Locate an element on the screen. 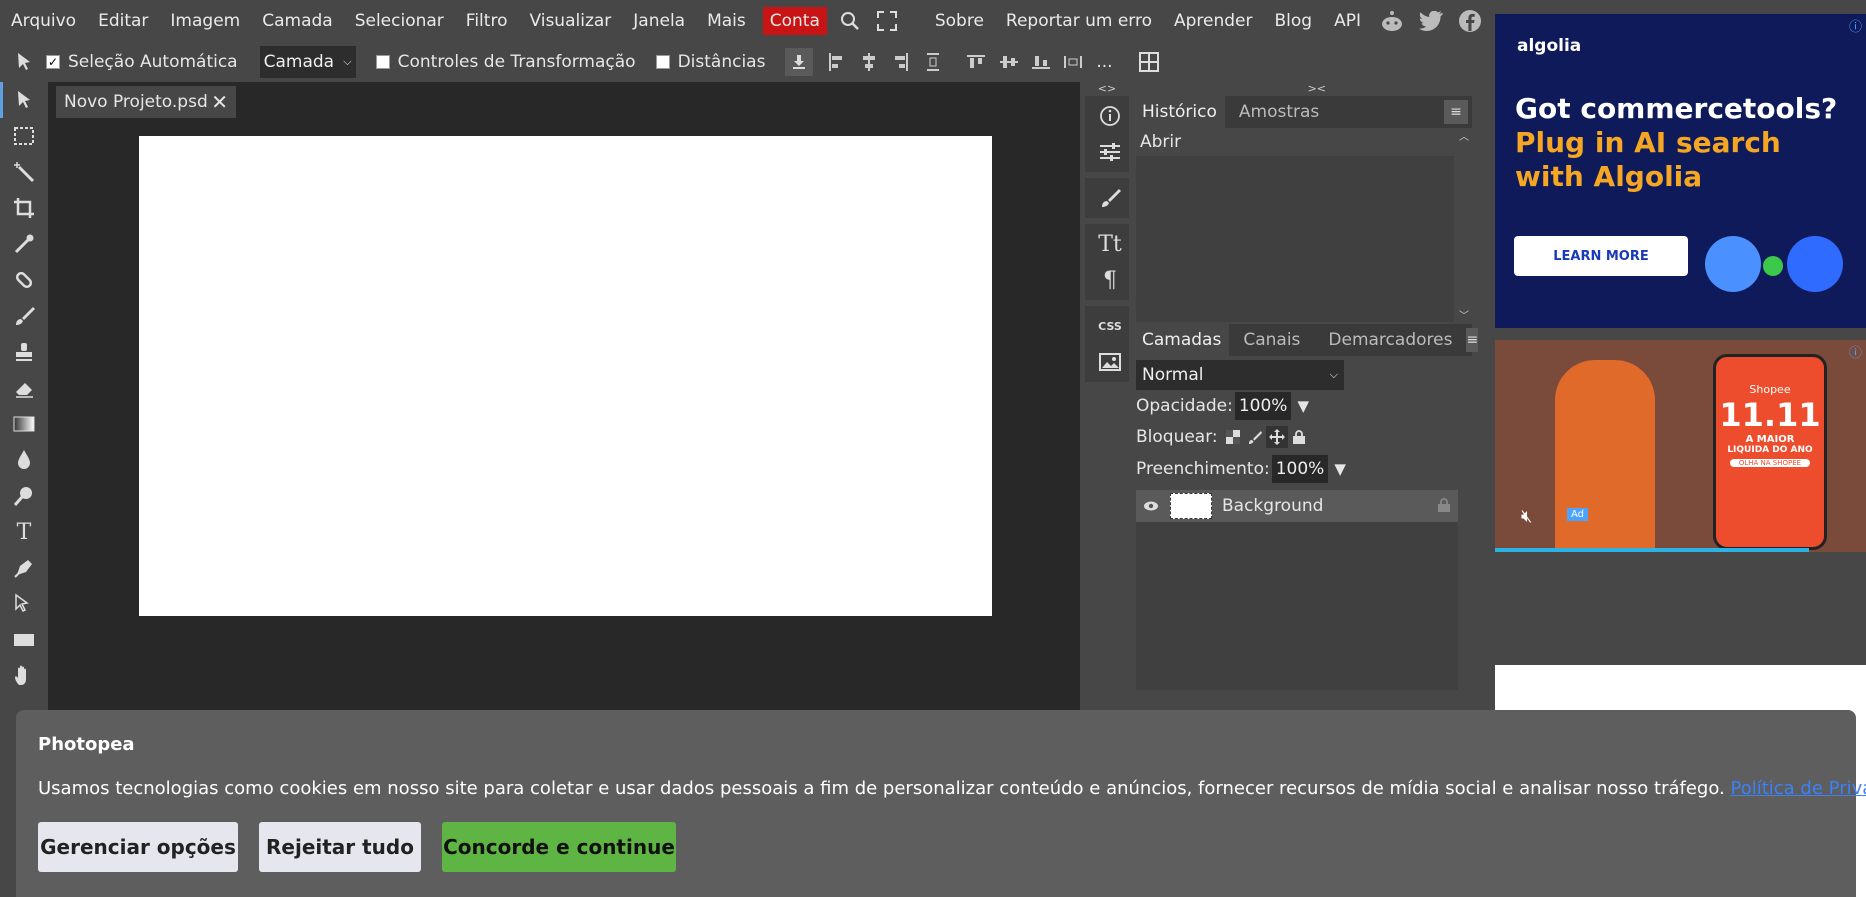 This screenshot has height=897, width=1866. move-tool-icon is located at coordinates (26, 62).